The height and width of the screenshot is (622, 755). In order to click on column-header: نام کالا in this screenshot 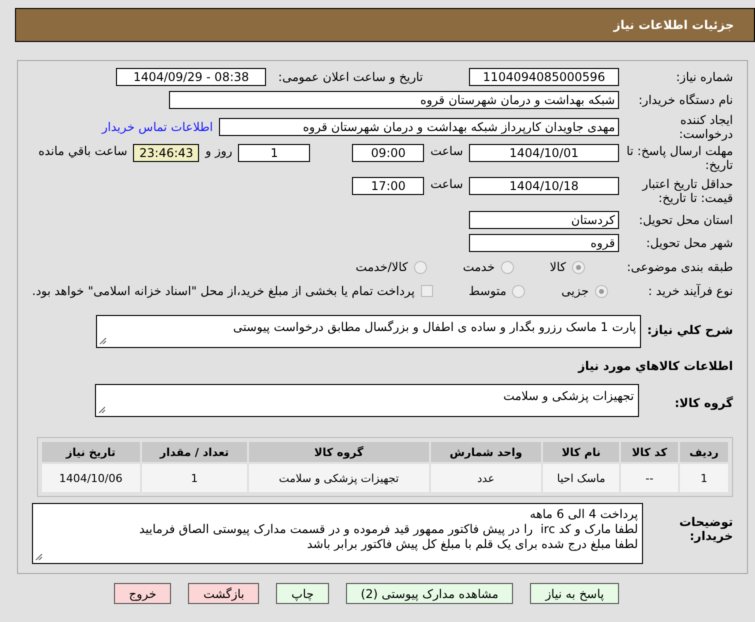, I will do `click(581, 452)`.